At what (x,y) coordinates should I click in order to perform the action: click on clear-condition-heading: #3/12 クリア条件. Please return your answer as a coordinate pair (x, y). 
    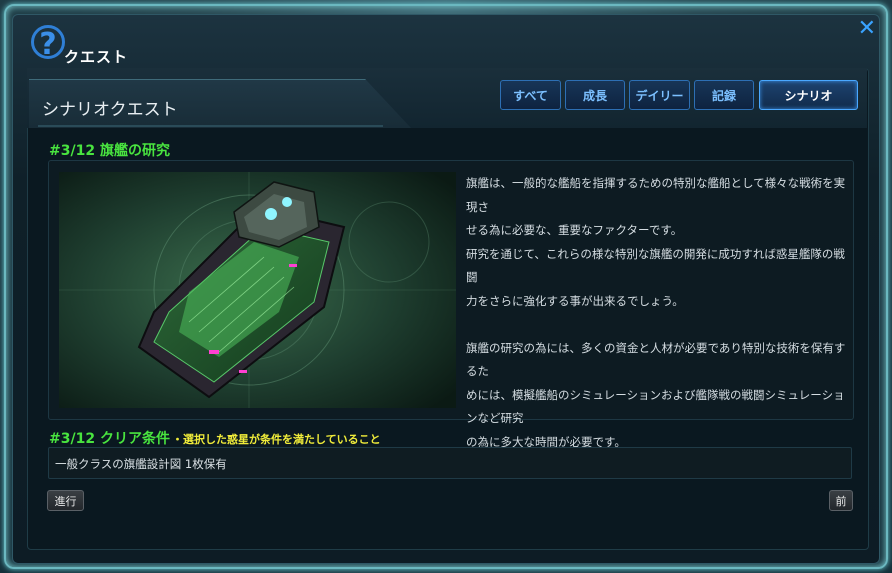
    Looking at the image, I should click on (109, 439).